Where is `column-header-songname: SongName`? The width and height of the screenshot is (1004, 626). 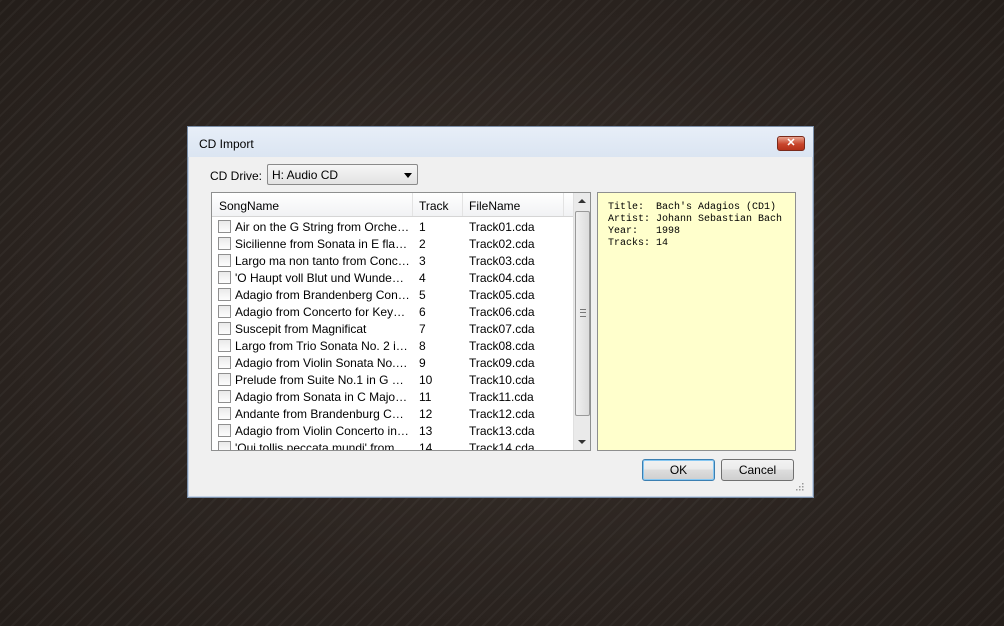 column-header-songname: SongName is located at coordinates (249, 206).